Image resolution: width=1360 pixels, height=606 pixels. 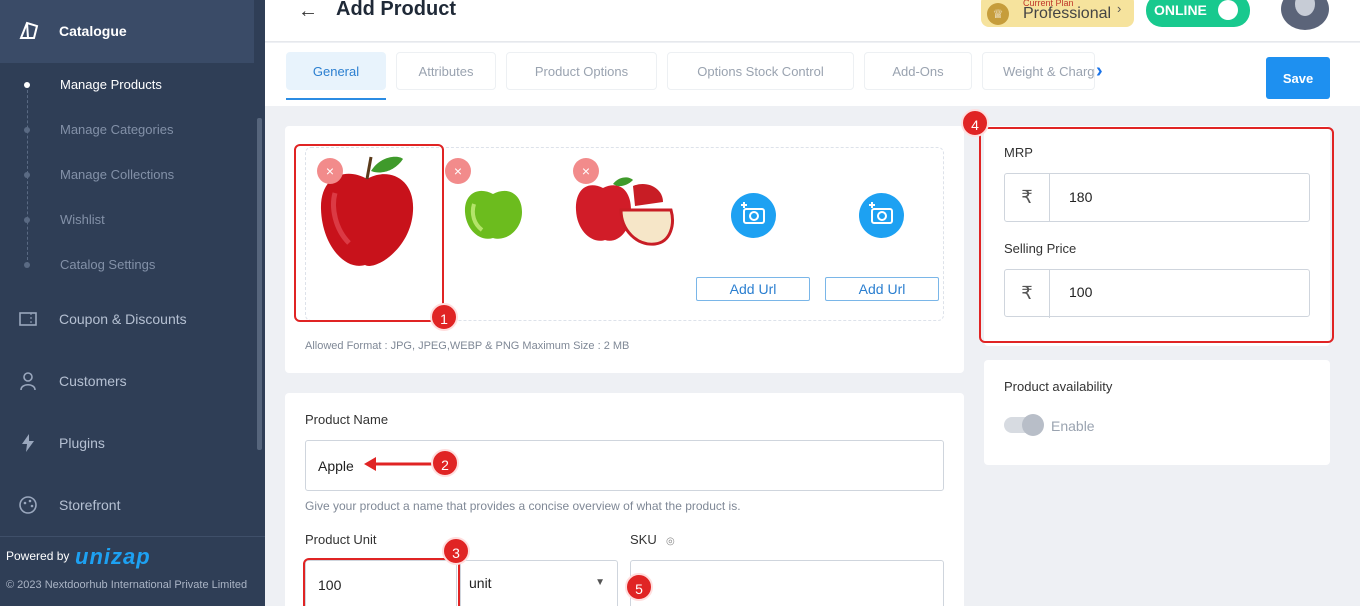 I want to click on unit-select-value: unit, so click(x=480, y=583).